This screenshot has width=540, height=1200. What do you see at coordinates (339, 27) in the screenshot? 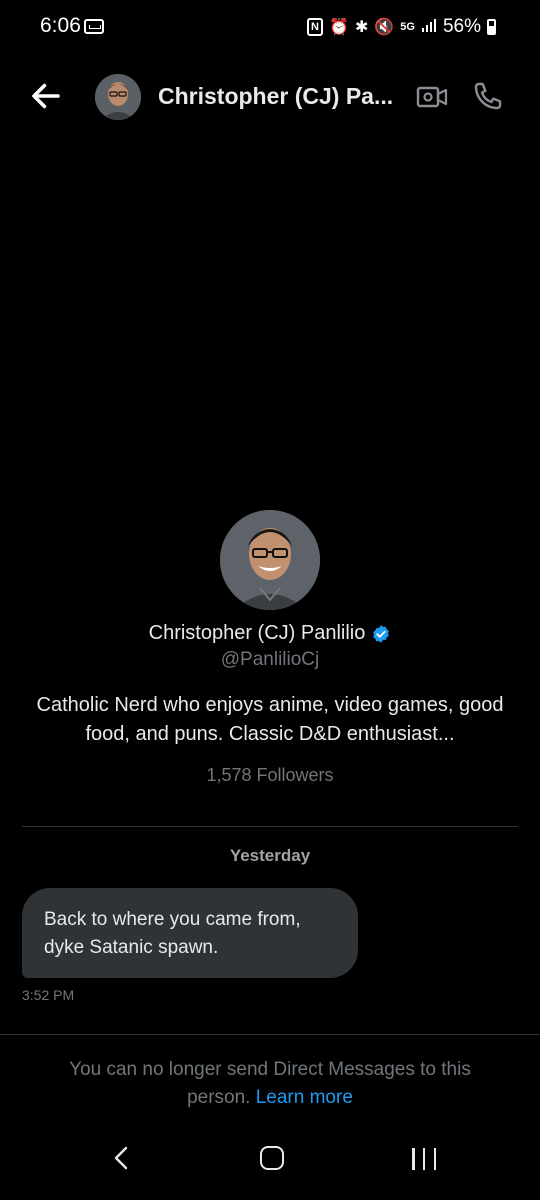
I see `alarm-icon: ⏰` at bounding box center [339, 27].